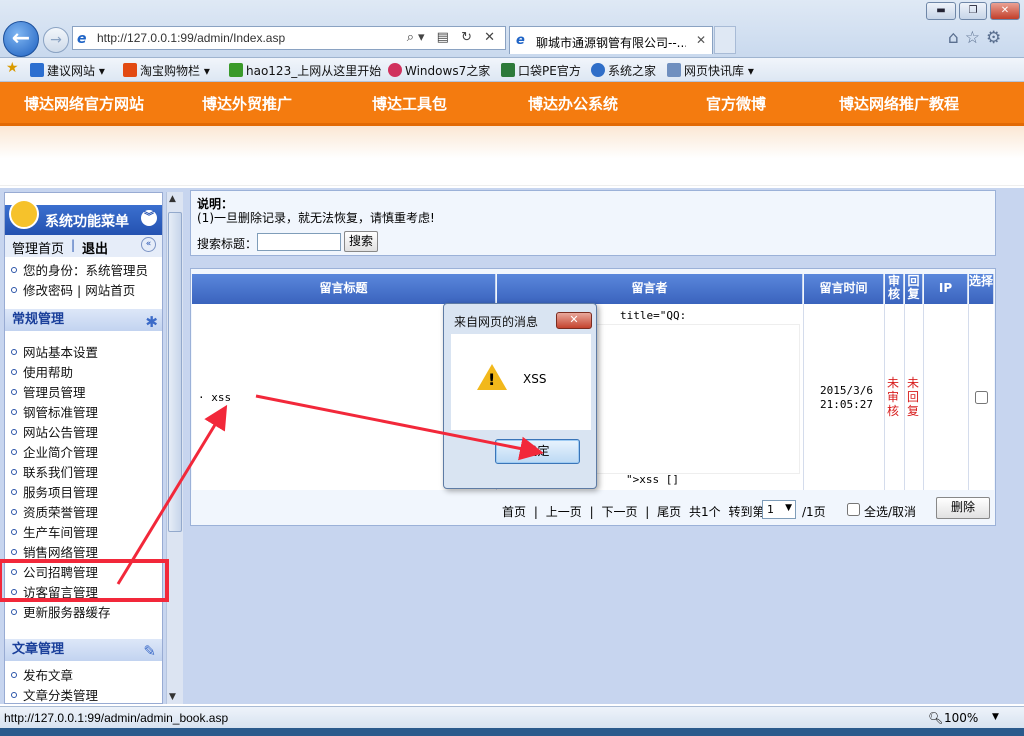 Image resolution: width=1024 pixels, height=736 pixels. Describe the element at coordinates (995, 717) in the screenshot. I see `zoom-chevron-icon: ▼` at that location.